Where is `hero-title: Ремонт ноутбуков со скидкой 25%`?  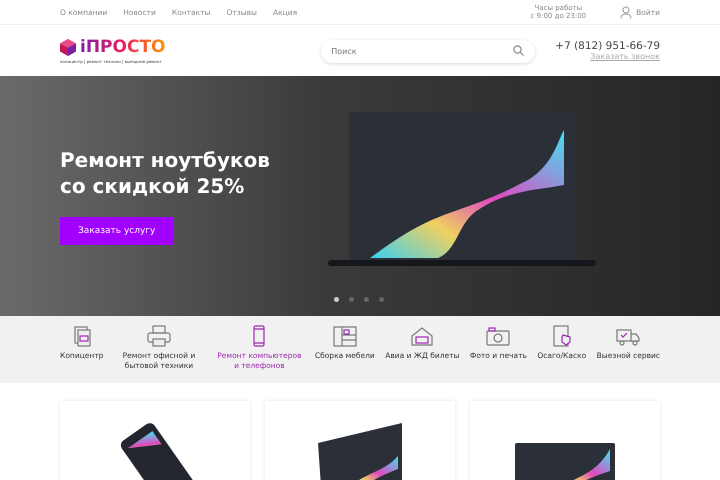 hero-title: Ремонт ноутбуков со скидкой 25% is located at coordinates (165, 173).